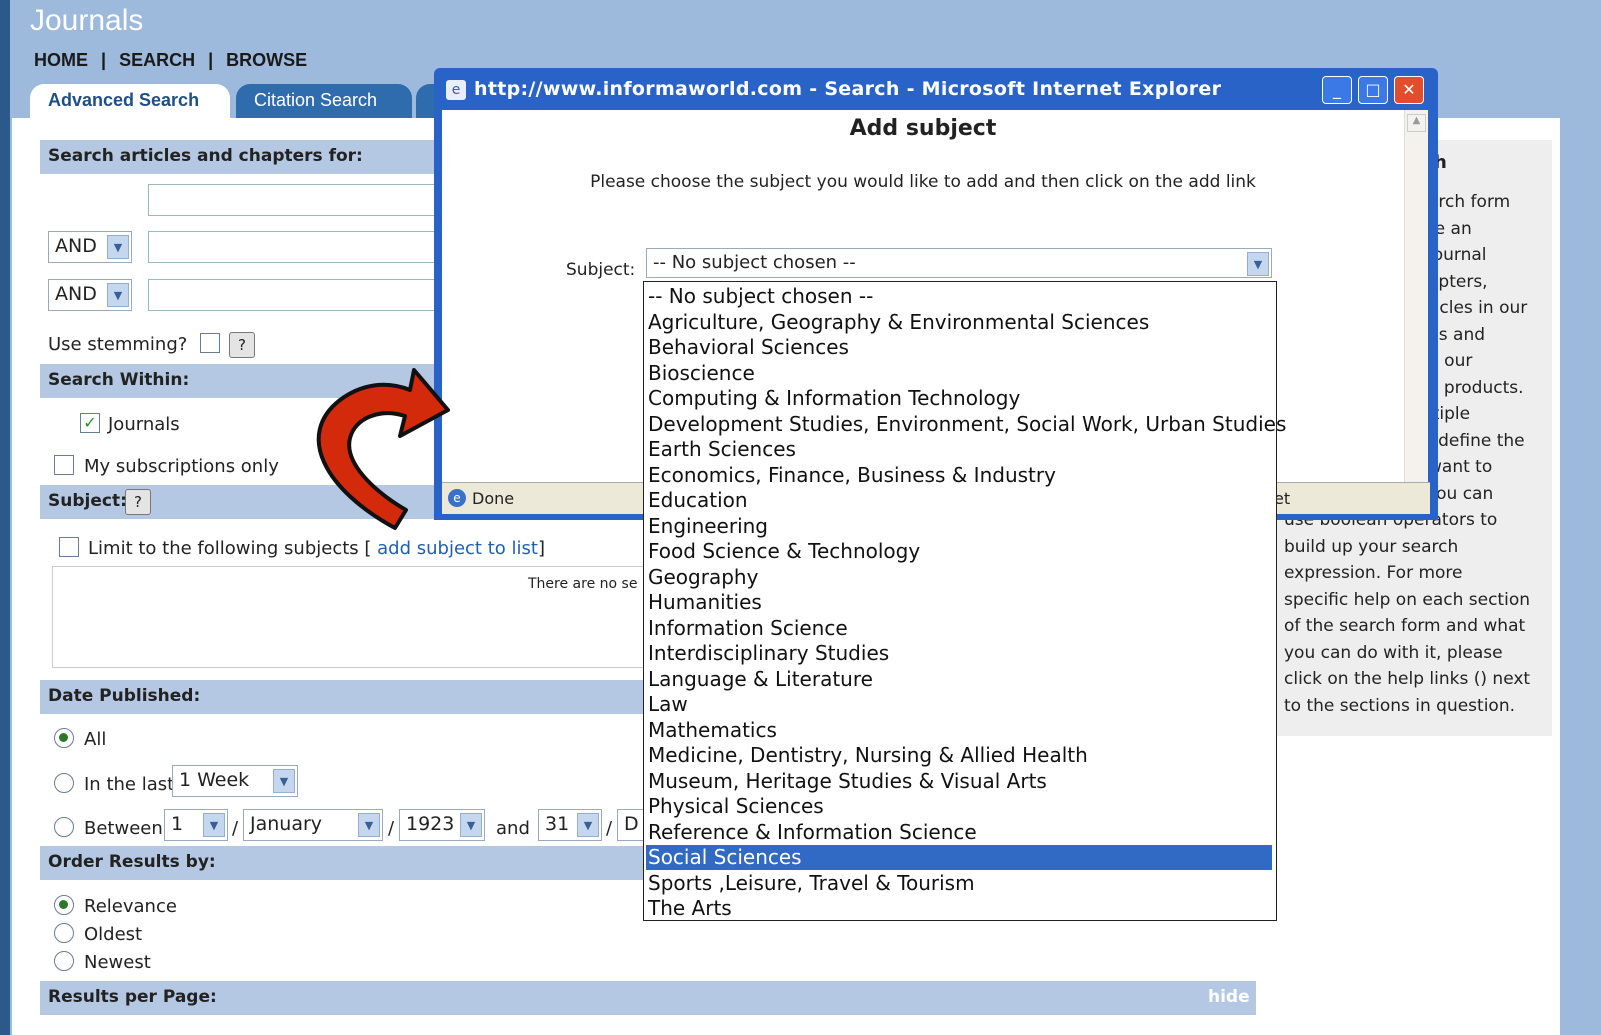  Describe the element at coordinates (1416, 123) in the screenshot. I see `scroll-up-icon: ▲` at that location.